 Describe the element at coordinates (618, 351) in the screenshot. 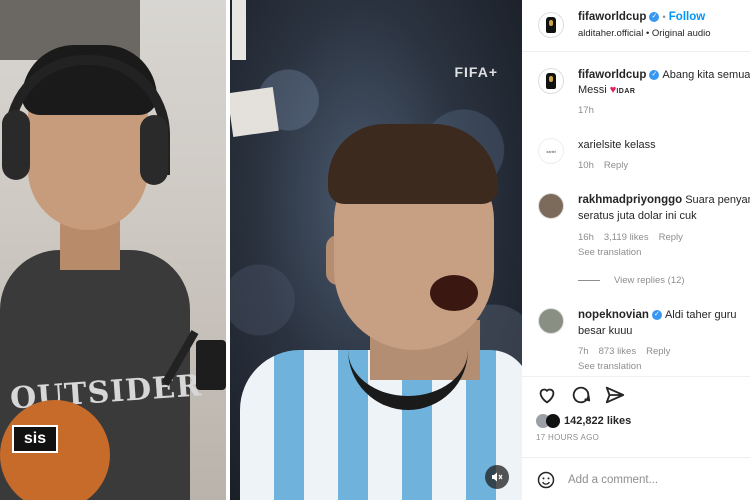

I see `comment-likes: 873 likes` at that location.